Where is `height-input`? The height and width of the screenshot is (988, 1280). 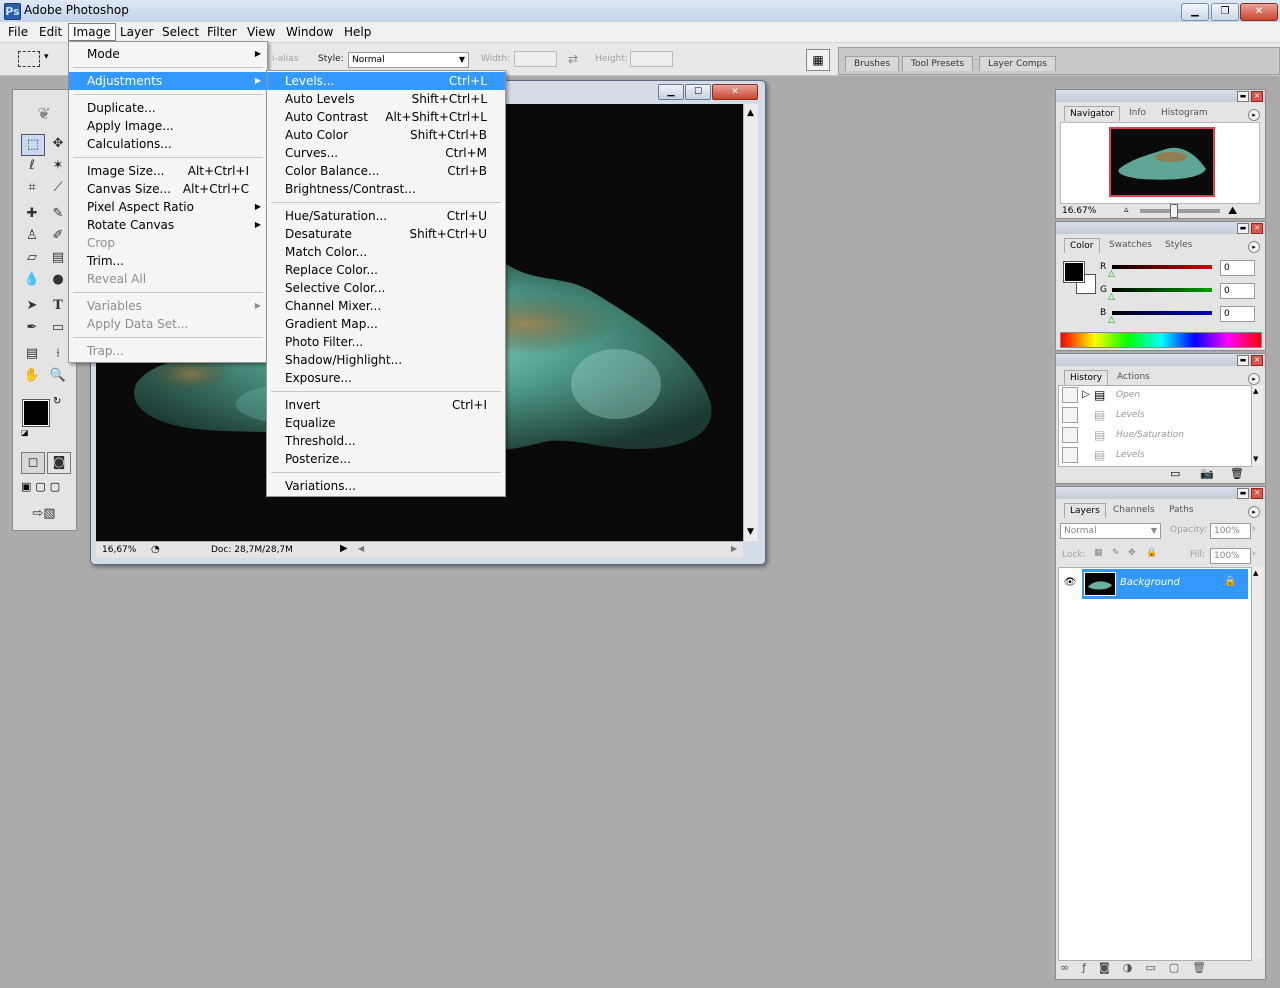
height-input is located at coordinates (651, 59).